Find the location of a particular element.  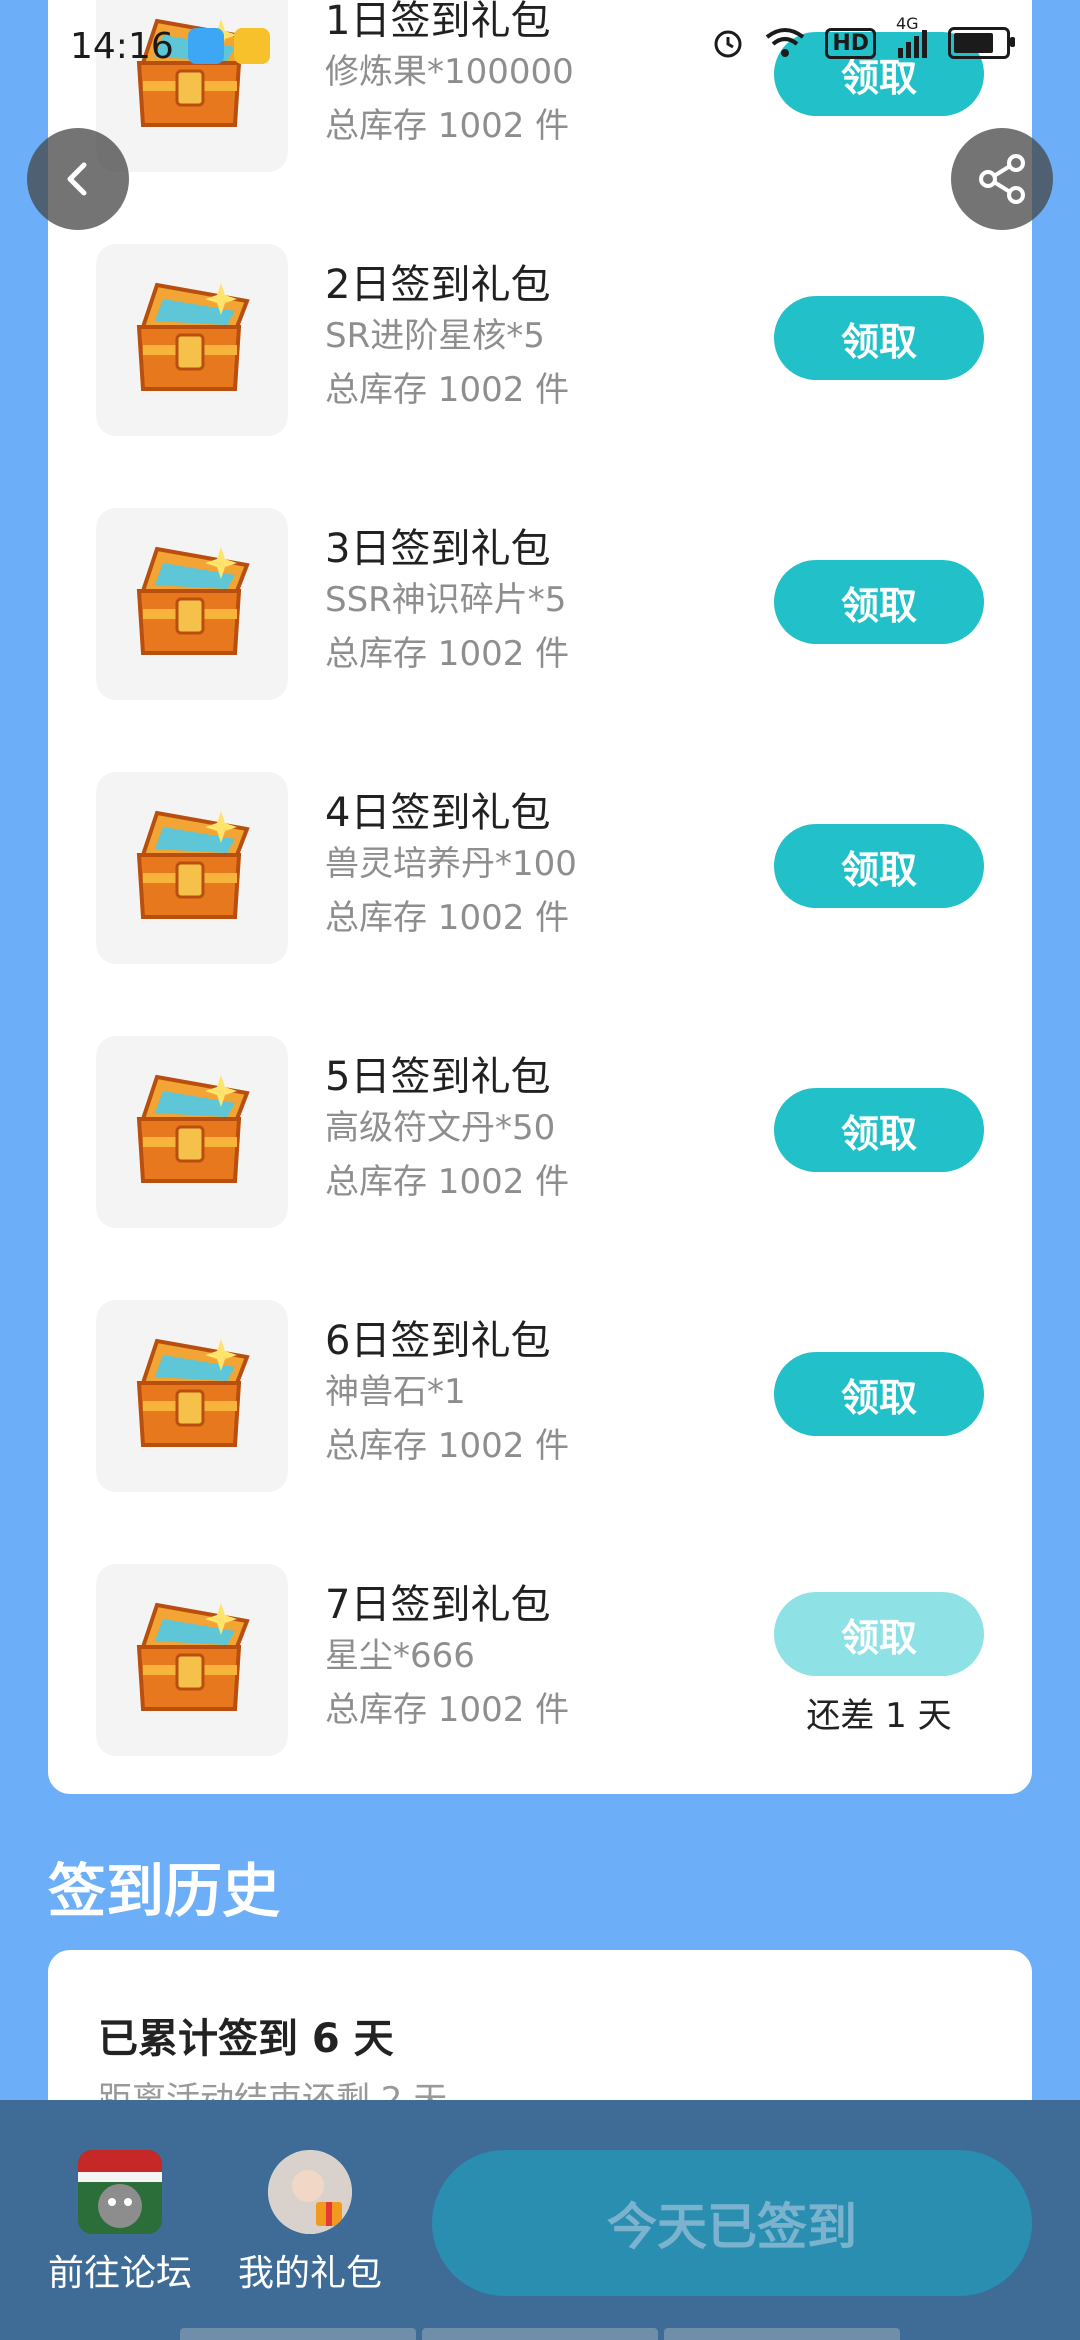

gift-row-day2: 2日签到礼包 SR进阶星核*5 总库存 1002 件 领取 is located at coordinates (540, 376).